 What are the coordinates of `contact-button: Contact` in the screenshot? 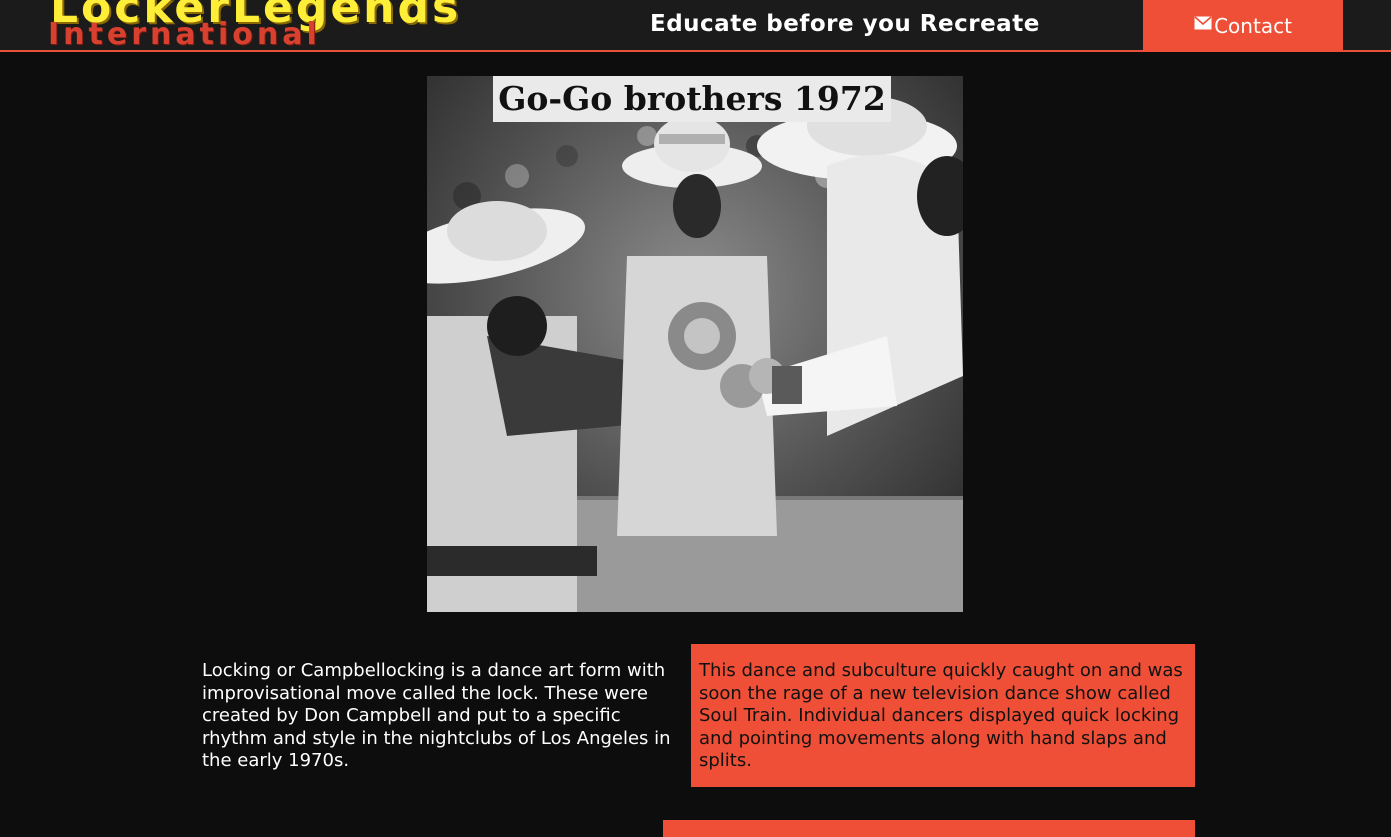 It's located at (1243, 26).